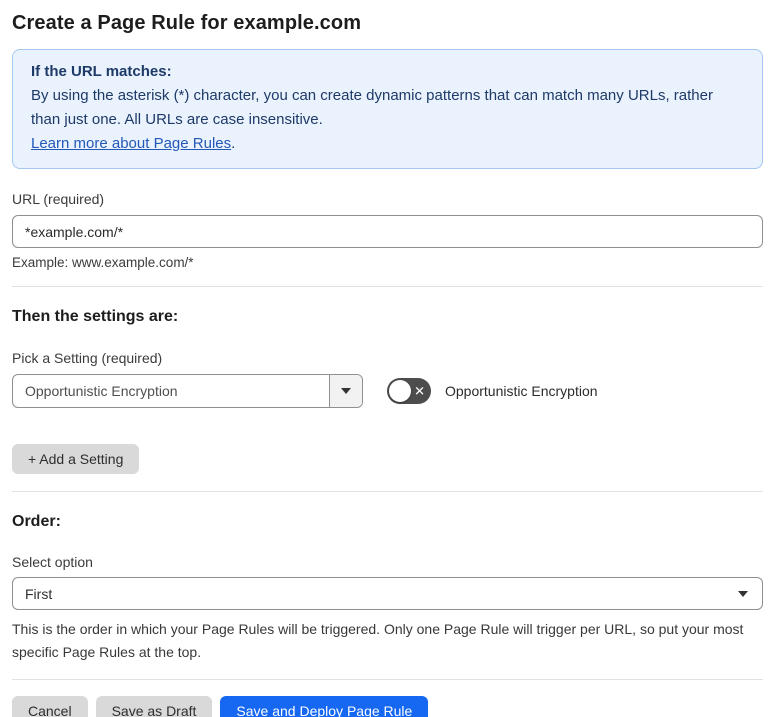 This screenshot has width=775, height=717. Describe the element at coordinates (58, 199) in the screenshot. I see `url-field-label: URL (required)` at that location.